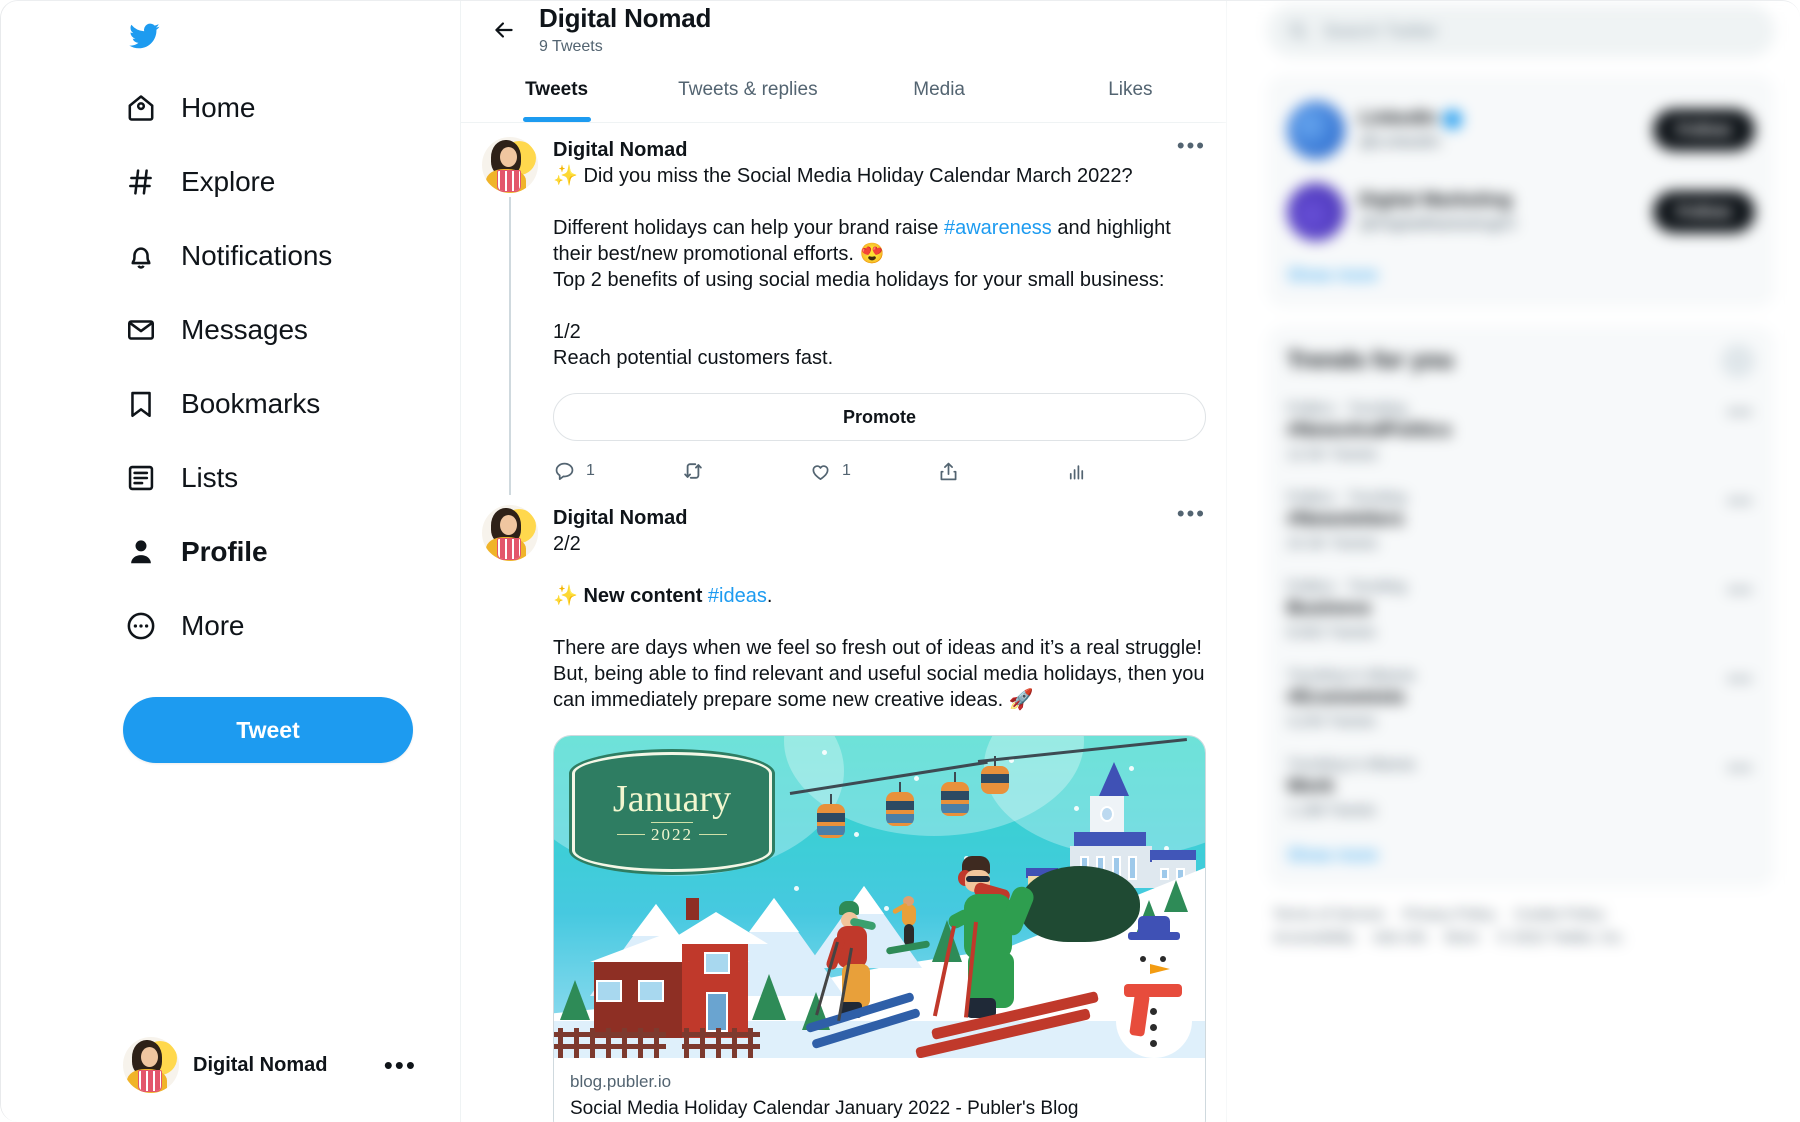  I want to click on tab-active-indicator, so click(556, 119).